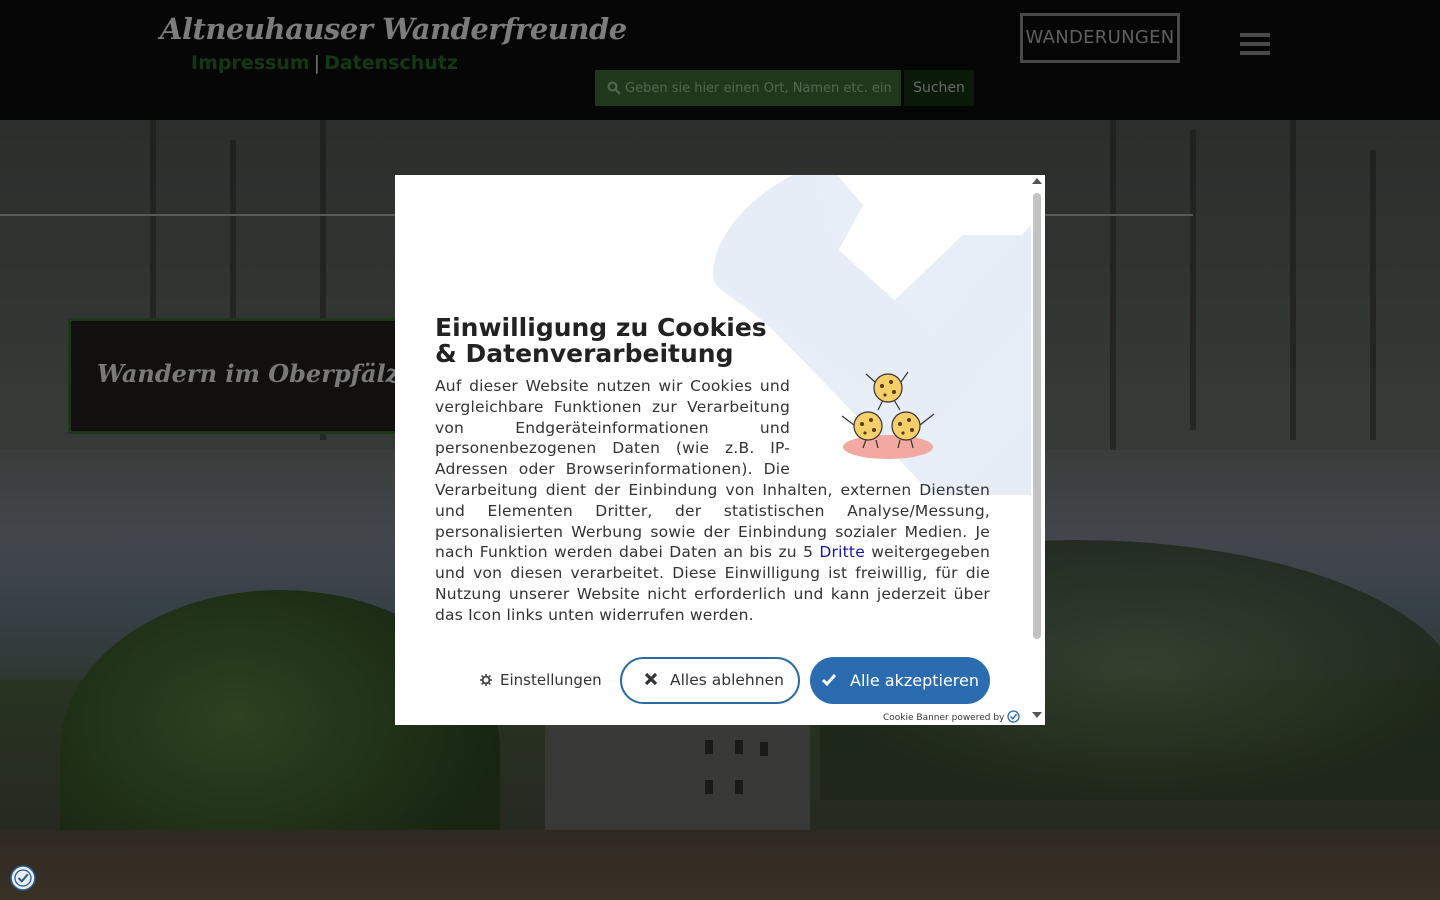 This screenshot has width=1440, height=900. I want to click on powered-by: Cookie Banner powered by, so click(952, 716).